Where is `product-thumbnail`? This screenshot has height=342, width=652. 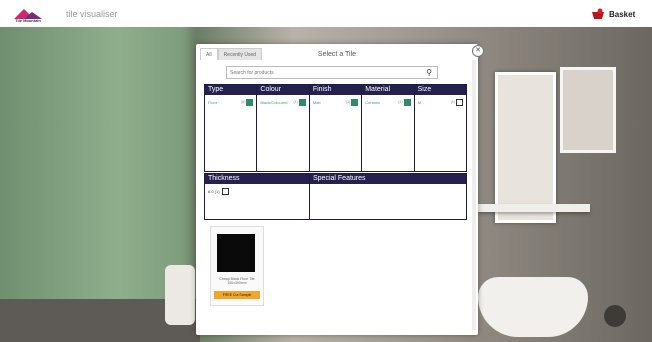
product-thumbnail is located at coordinates (236, 253).